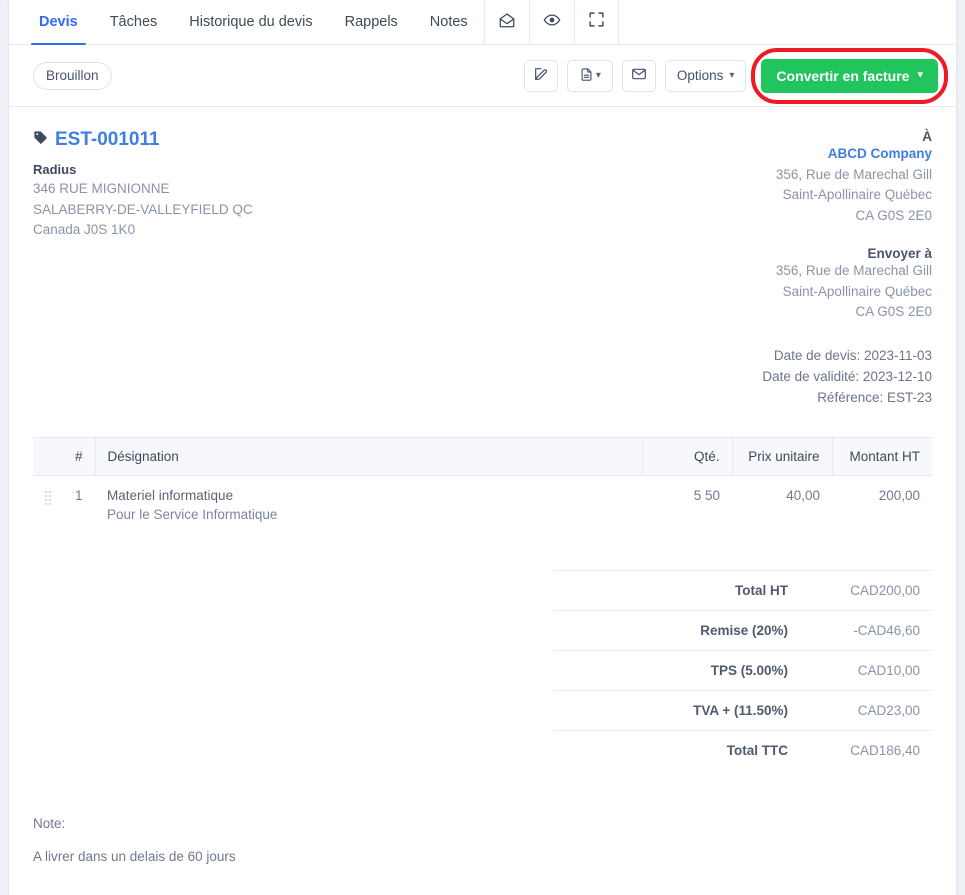  Describe the element at coordinates (866, 670) in the screenshot. I see `tps-value: CAD10,00` at that location.